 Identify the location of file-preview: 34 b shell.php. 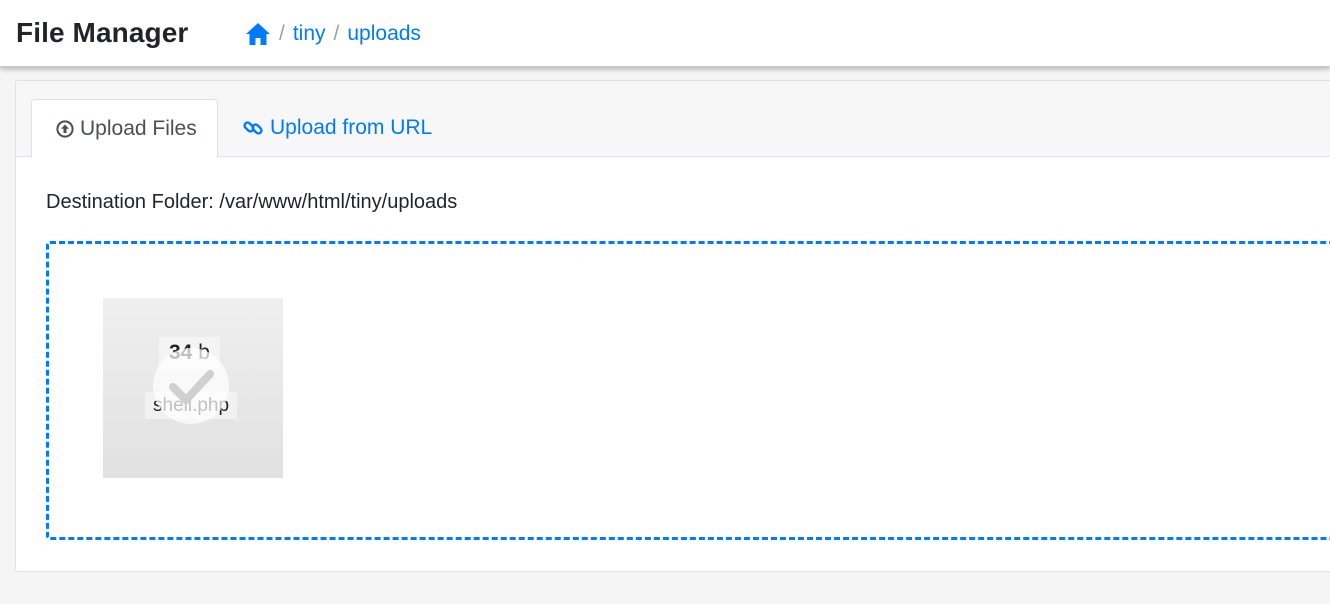
(193, 388).